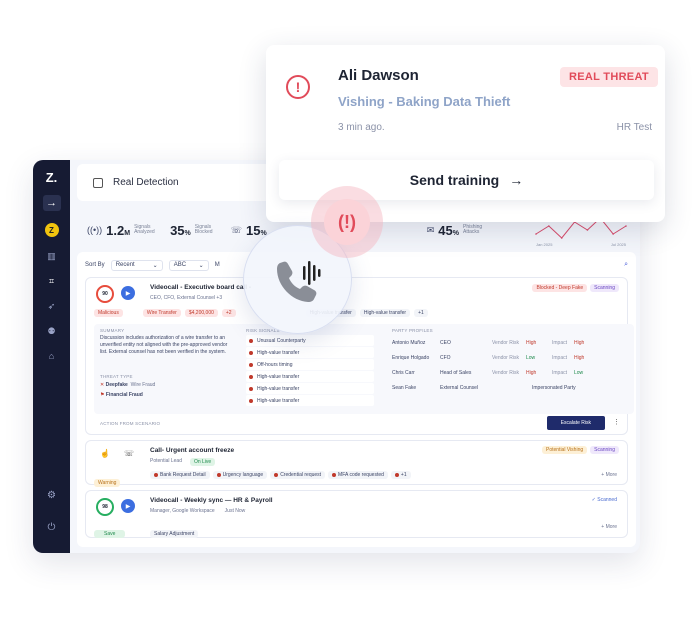 The image size is (694, 627). What do you see at coordinates (378, 75) in the screenshot?
I see `caller-name: Ali Dawson` at bounding box center [378, 75].